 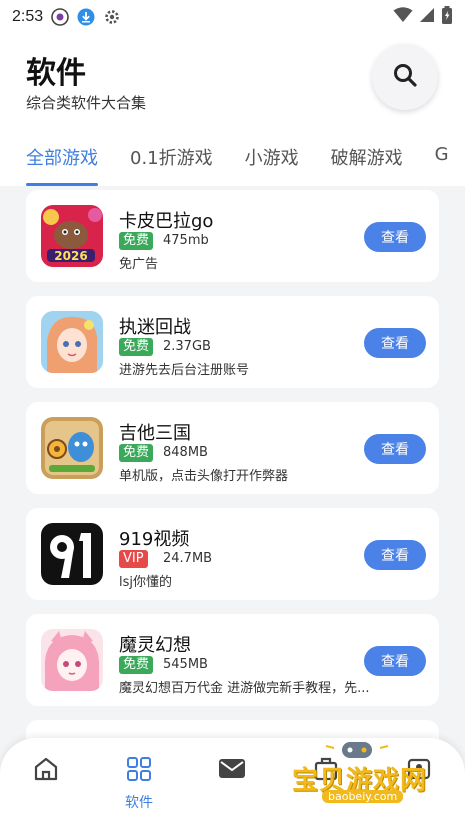 What do you see at coordinates (72, 236) in the screenshot?
I see `app-icon: 2026` at bounding box center [72, 236].